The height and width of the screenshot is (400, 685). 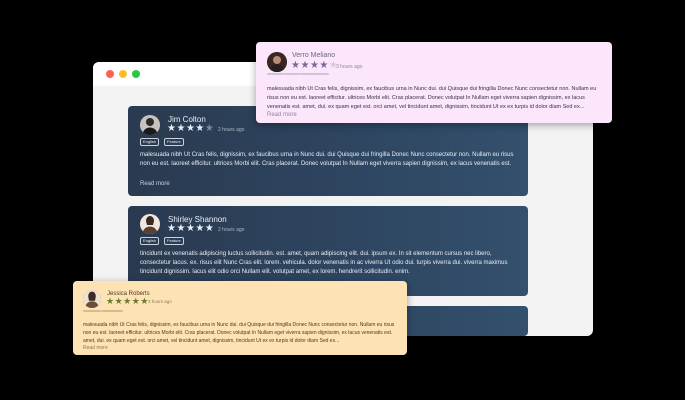 What do you see at coordinates (136, 74) in the screenshot?
I see `maximize-window-button` at bounding box center [136, 74].